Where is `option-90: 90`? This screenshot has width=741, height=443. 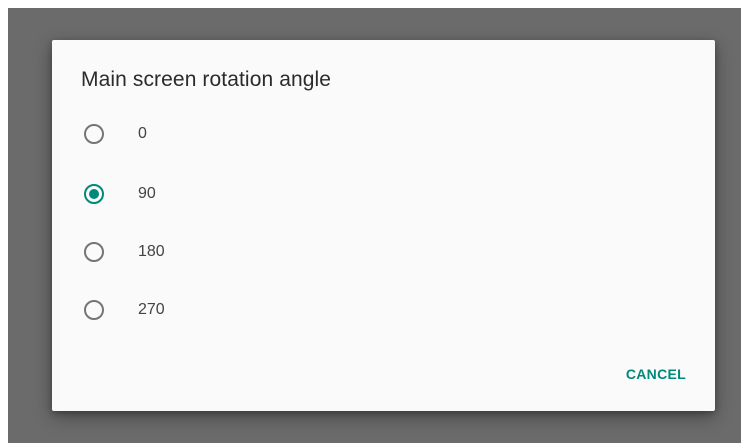 option-90: 90 is located at coordinates (382, 194).